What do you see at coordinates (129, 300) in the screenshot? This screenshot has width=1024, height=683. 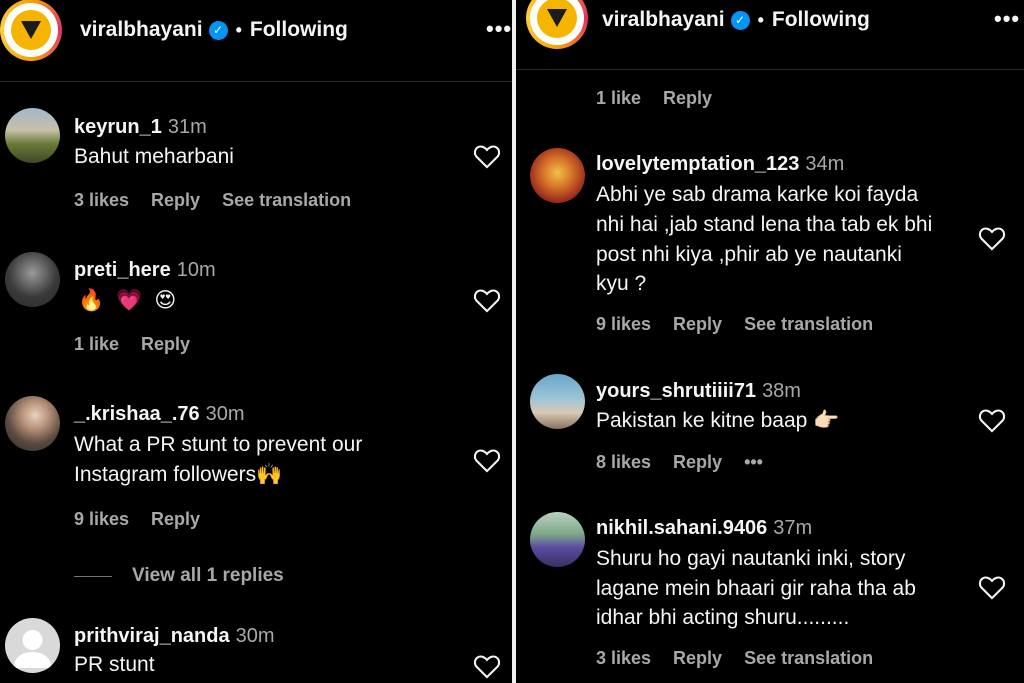 I see `heart-emoji-icon: 💗` at bounding box center [129, 300].